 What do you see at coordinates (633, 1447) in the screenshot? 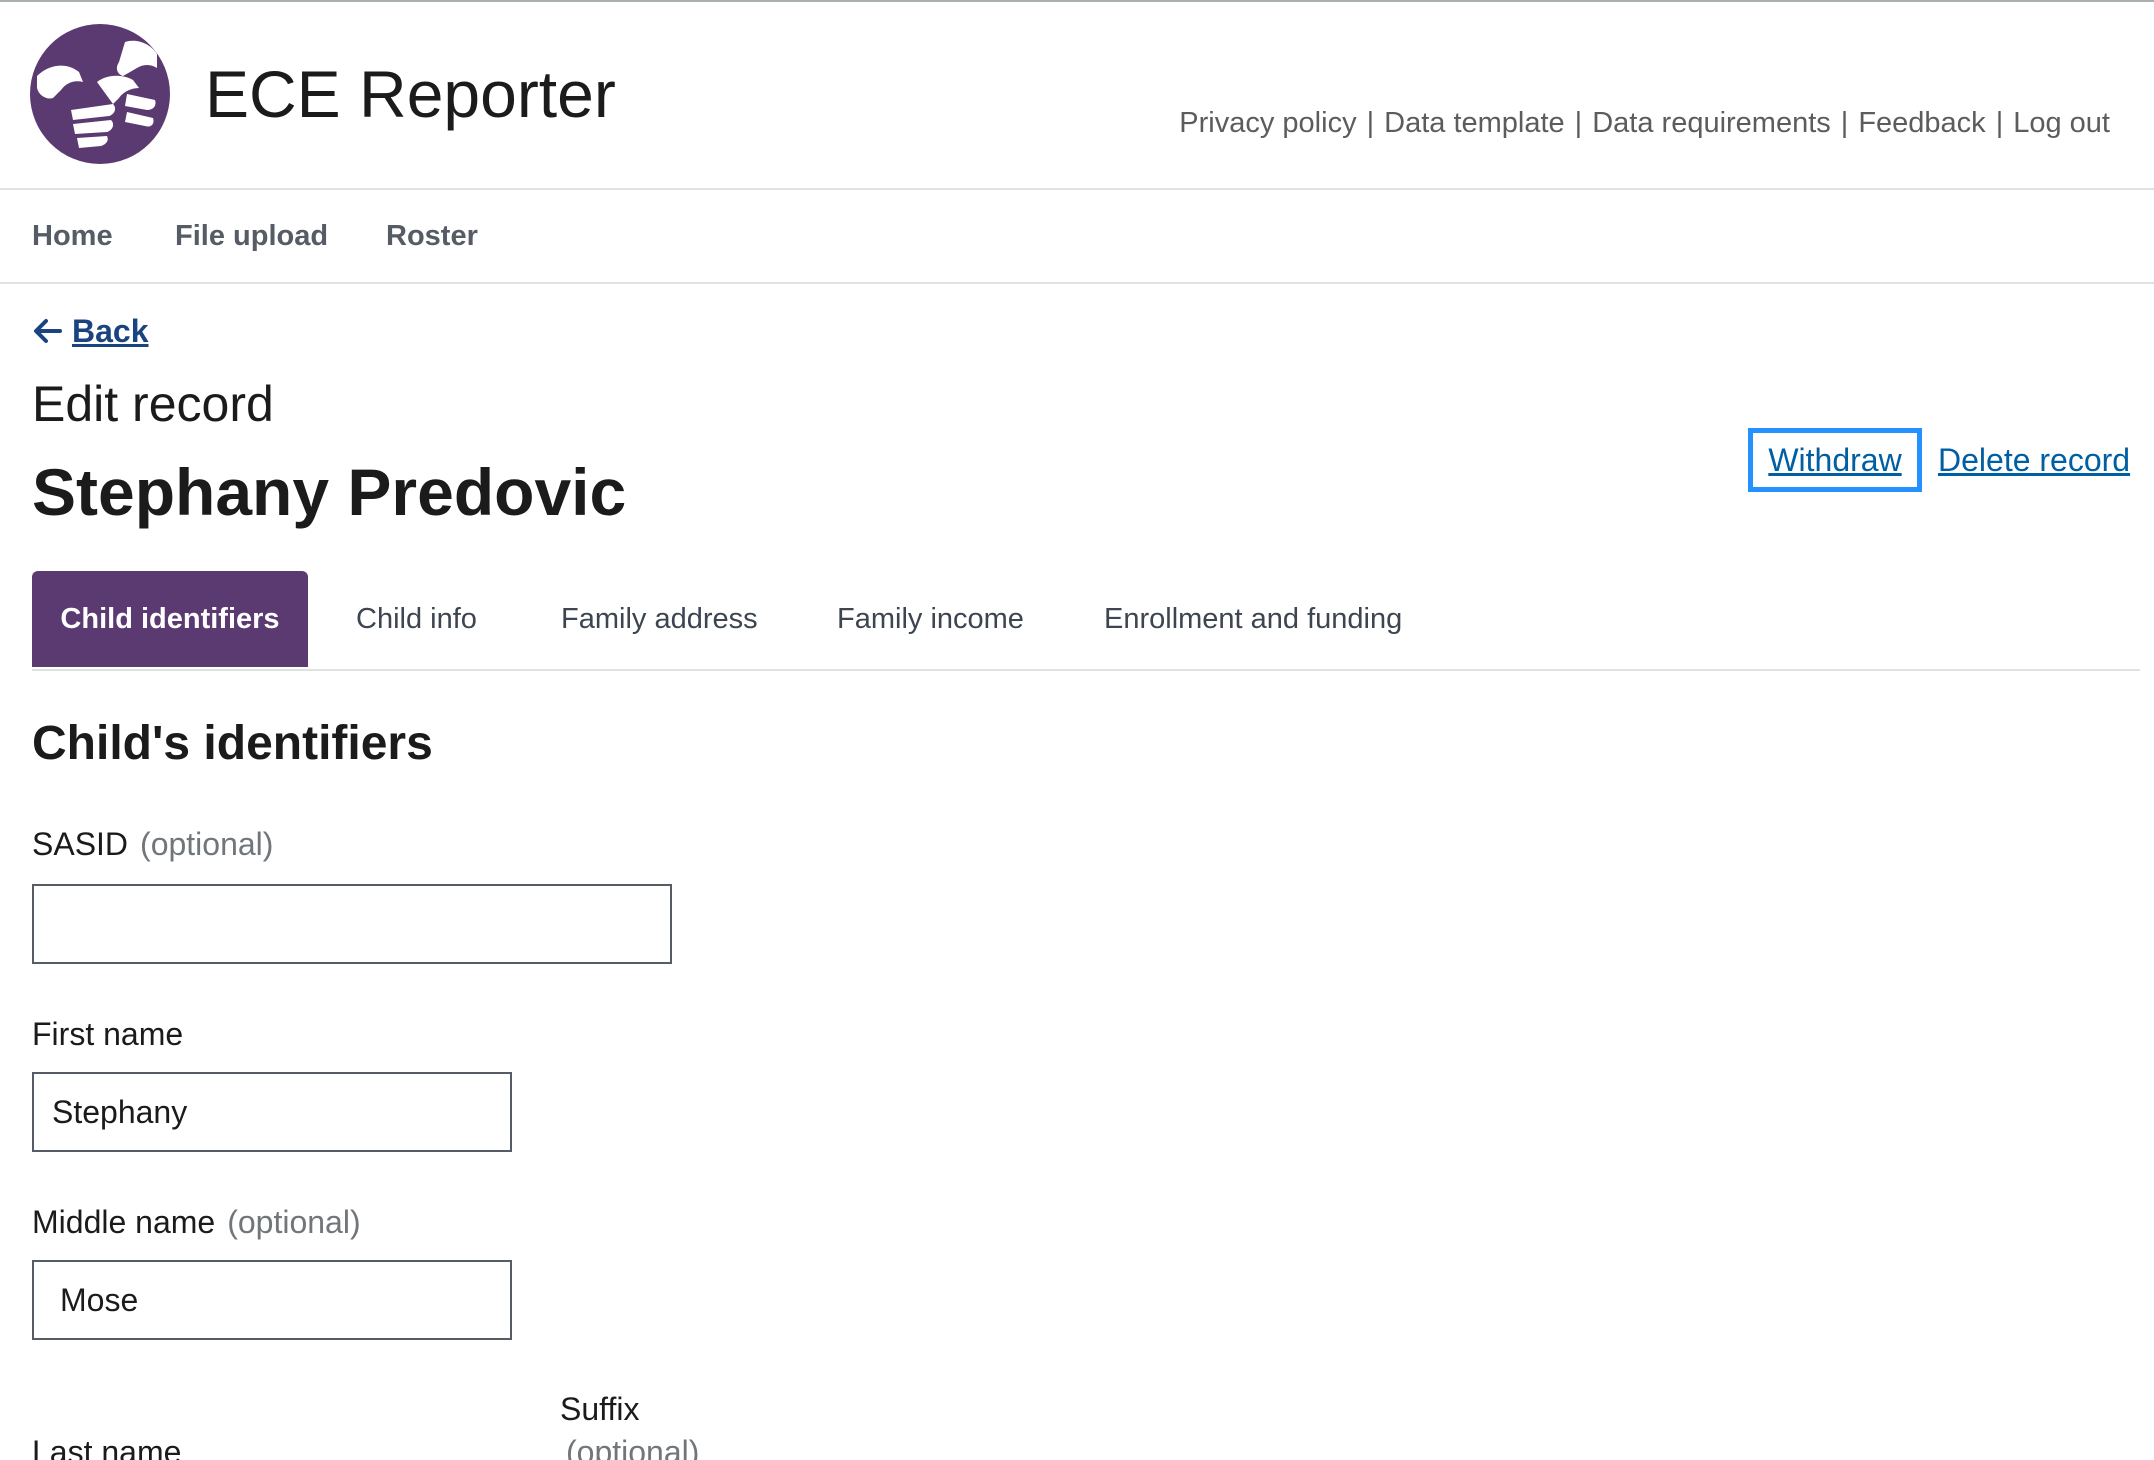
I see `suffix-optional-hint: (optional)` at bounding box center [633, 1447].